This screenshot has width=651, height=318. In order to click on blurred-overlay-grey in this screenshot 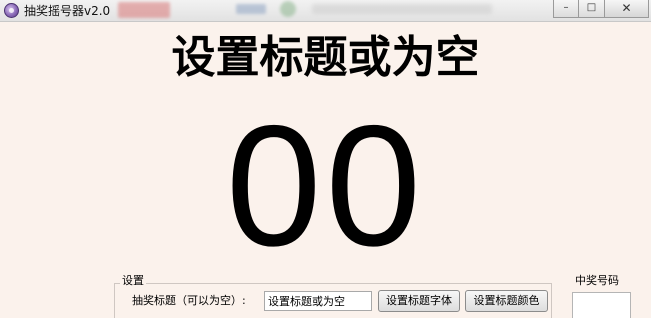, I will do `click(402, 9)`.